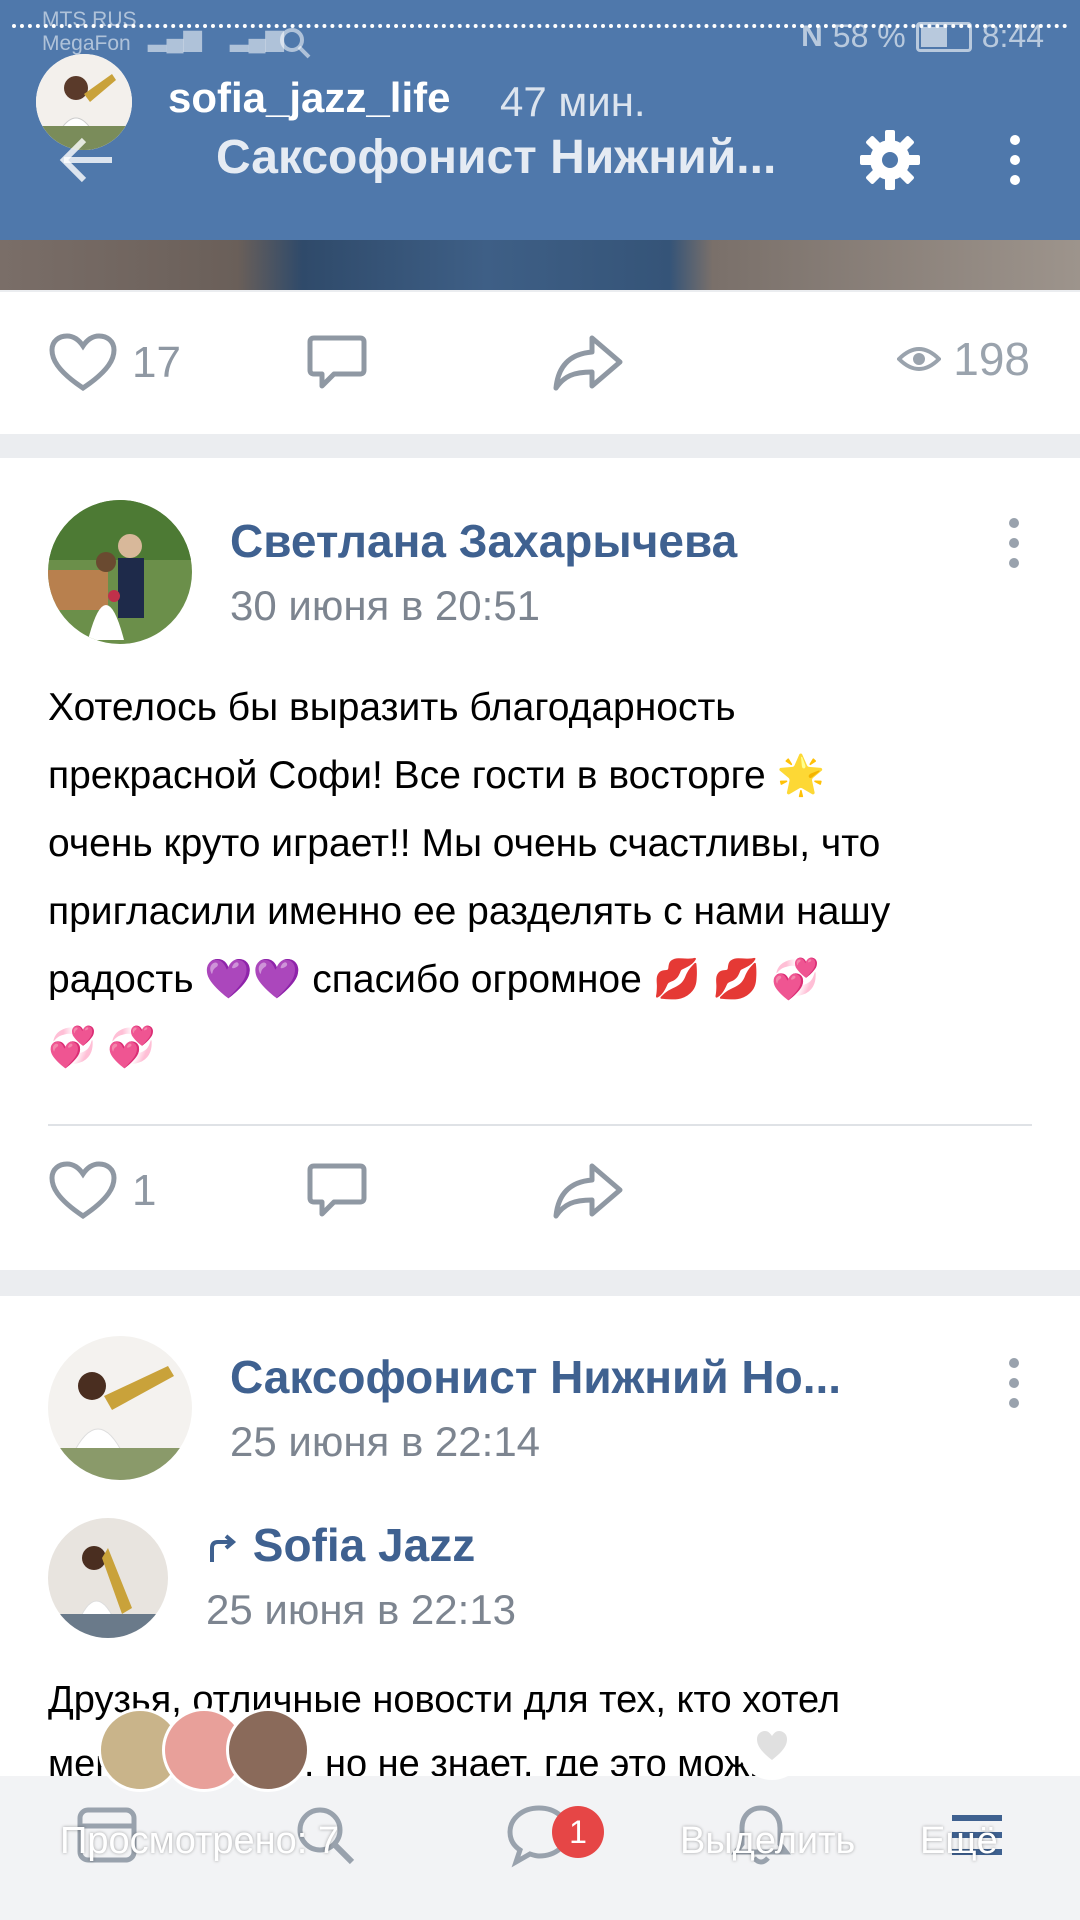 The width and height of the screenshot is (1080, 1920). Describe the element at coordinates (483, 541) in the screenshot. I see `comment-author: Светлана Захарычева` at that location.